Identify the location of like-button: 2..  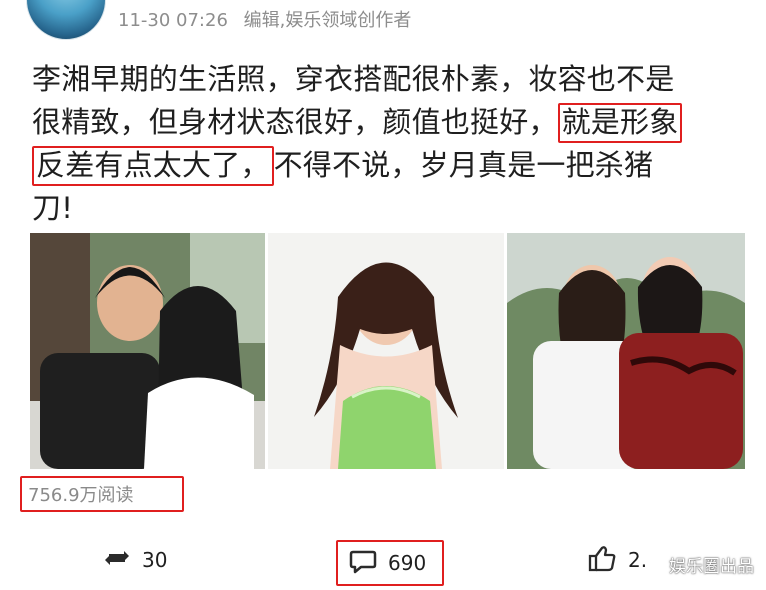
(616, 560).